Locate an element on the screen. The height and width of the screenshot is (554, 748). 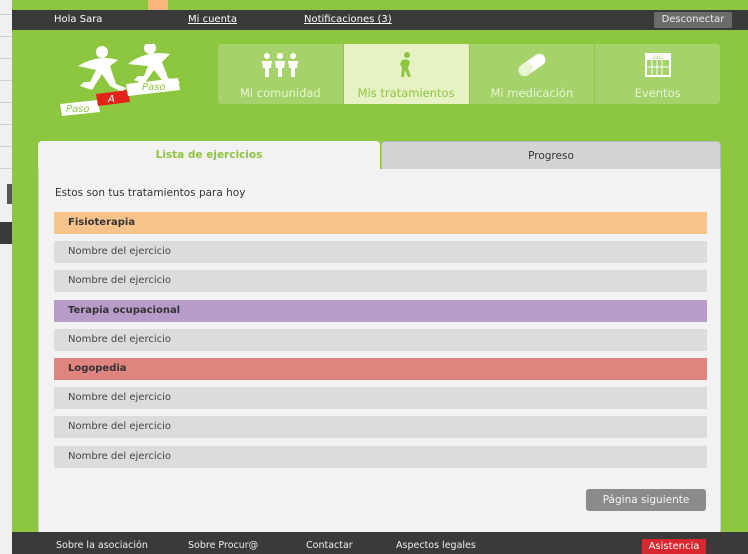
nav-item-medication: Mi medicación is located at coordinates (532, 74).